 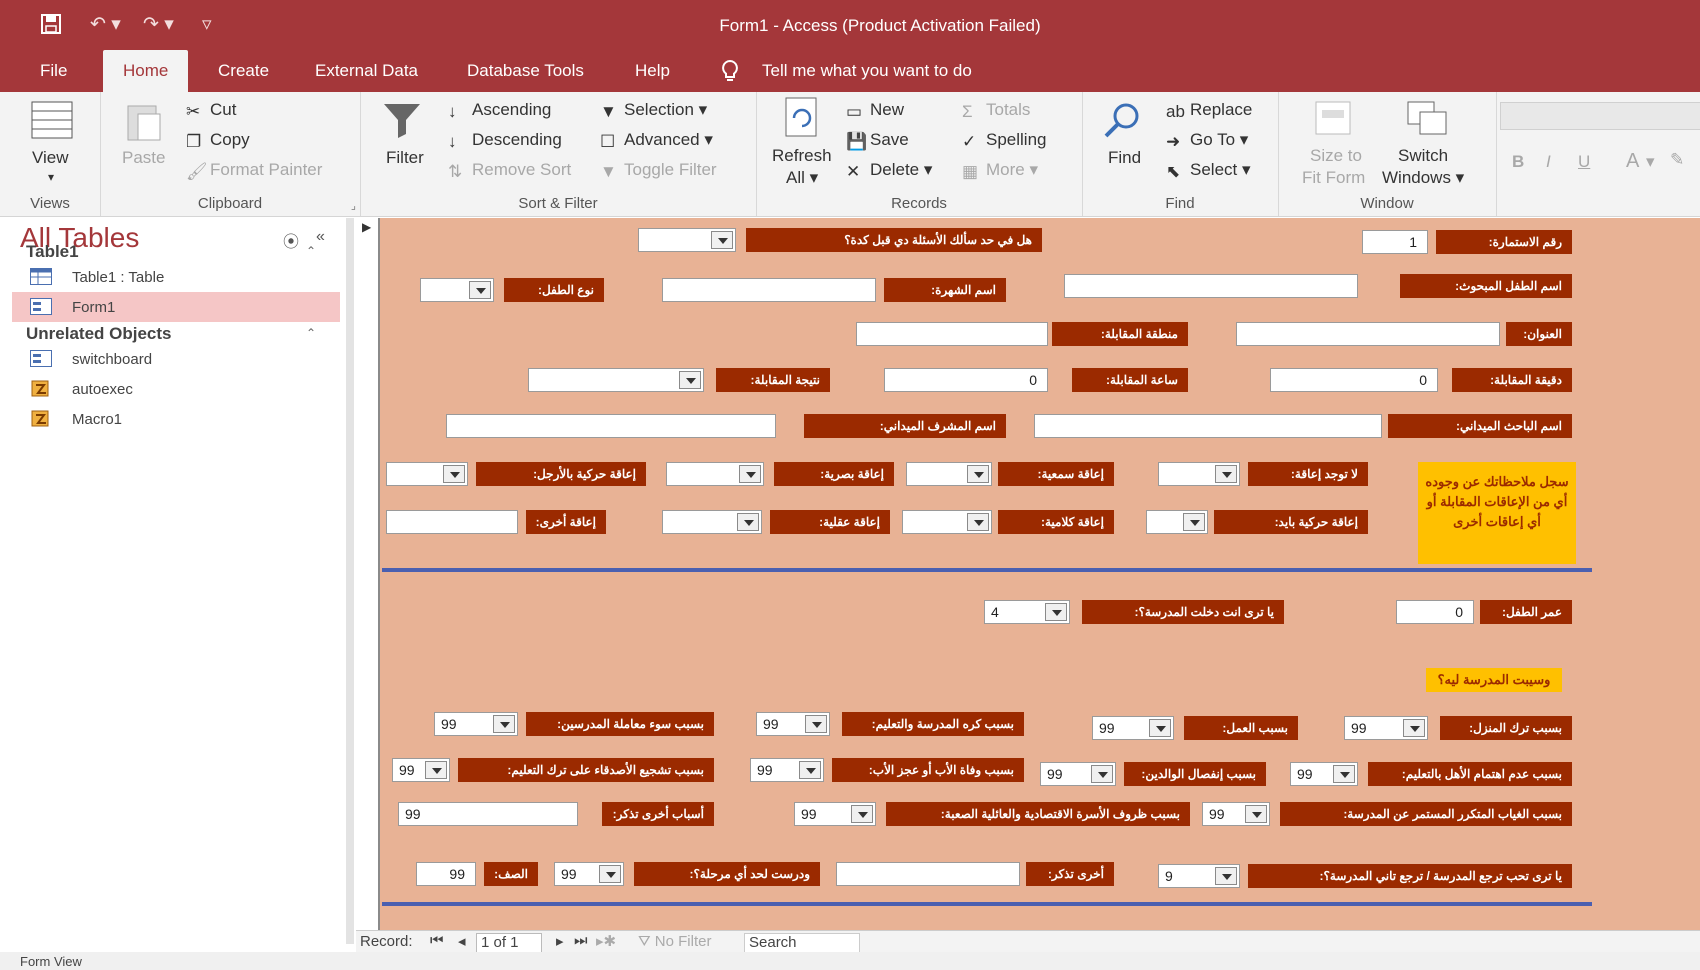 What do you see at coordinates (1000, 170) in the screenshot?
I see `more-button: ▦ More ▾` at bounding box center [1000, 170].